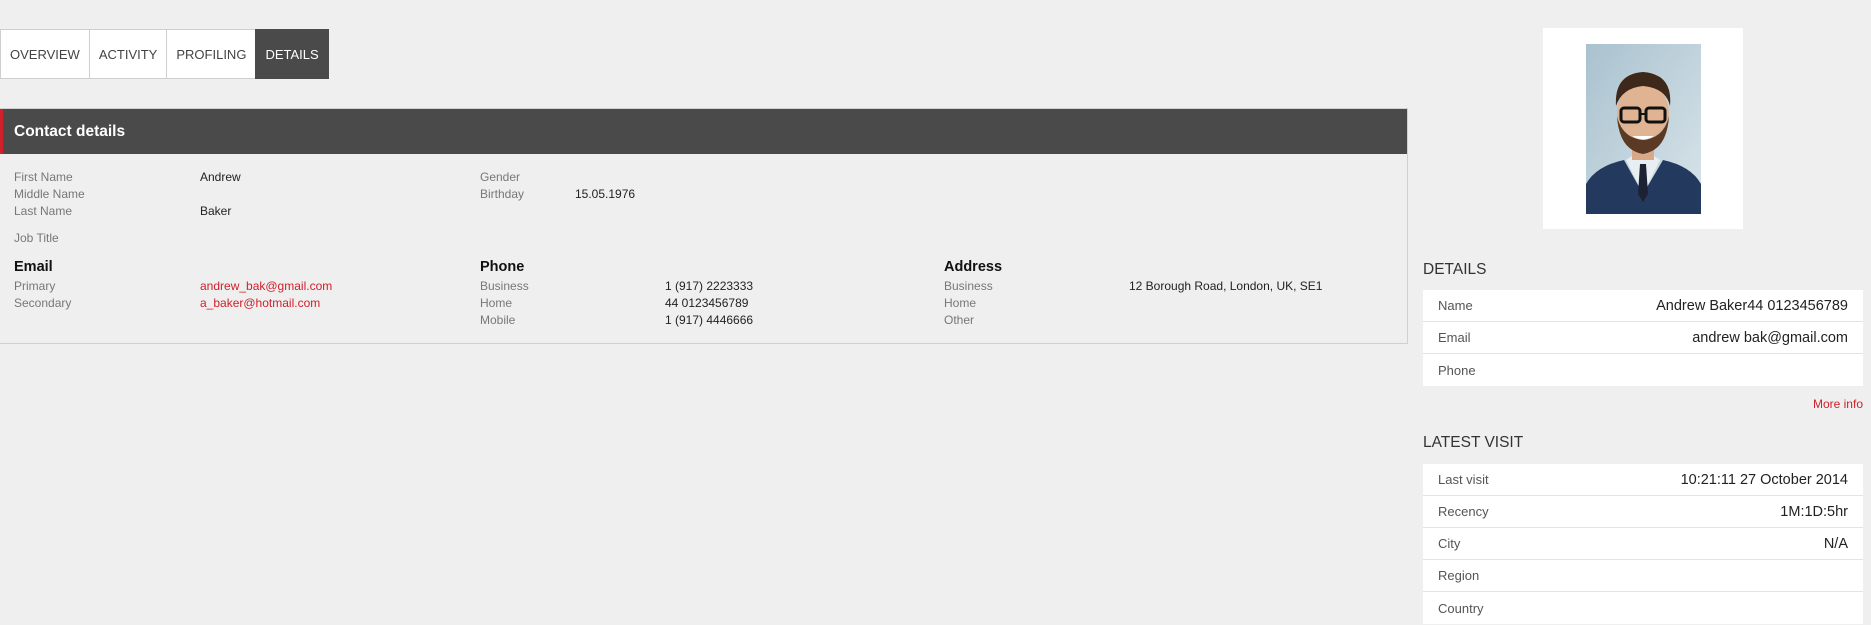 The image size is (1871, 625). What do you see at coordinates (709, 320) in the screenshot?
I see `phone-mobile-value: 1 (917) 4446666` at bounding box center [709, 320].